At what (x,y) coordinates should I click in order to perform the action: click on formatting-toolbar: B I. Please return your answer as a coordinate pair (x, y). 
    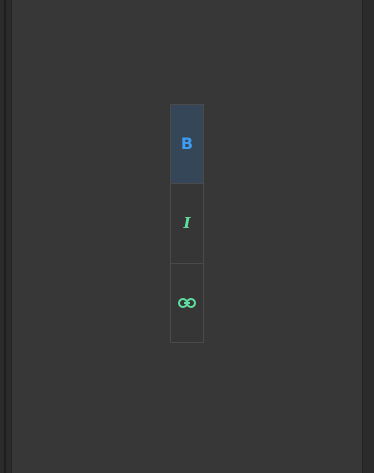
    Looking at the image, I should click on (187, 223).